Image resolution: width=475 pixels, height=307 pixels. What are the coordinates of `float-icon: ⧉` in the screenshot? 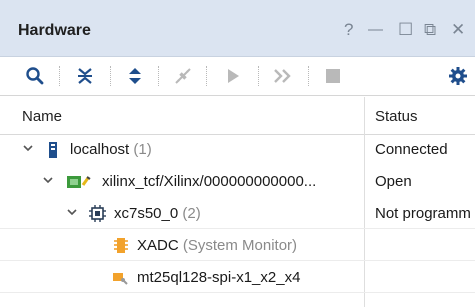 It's located at (430, 30).